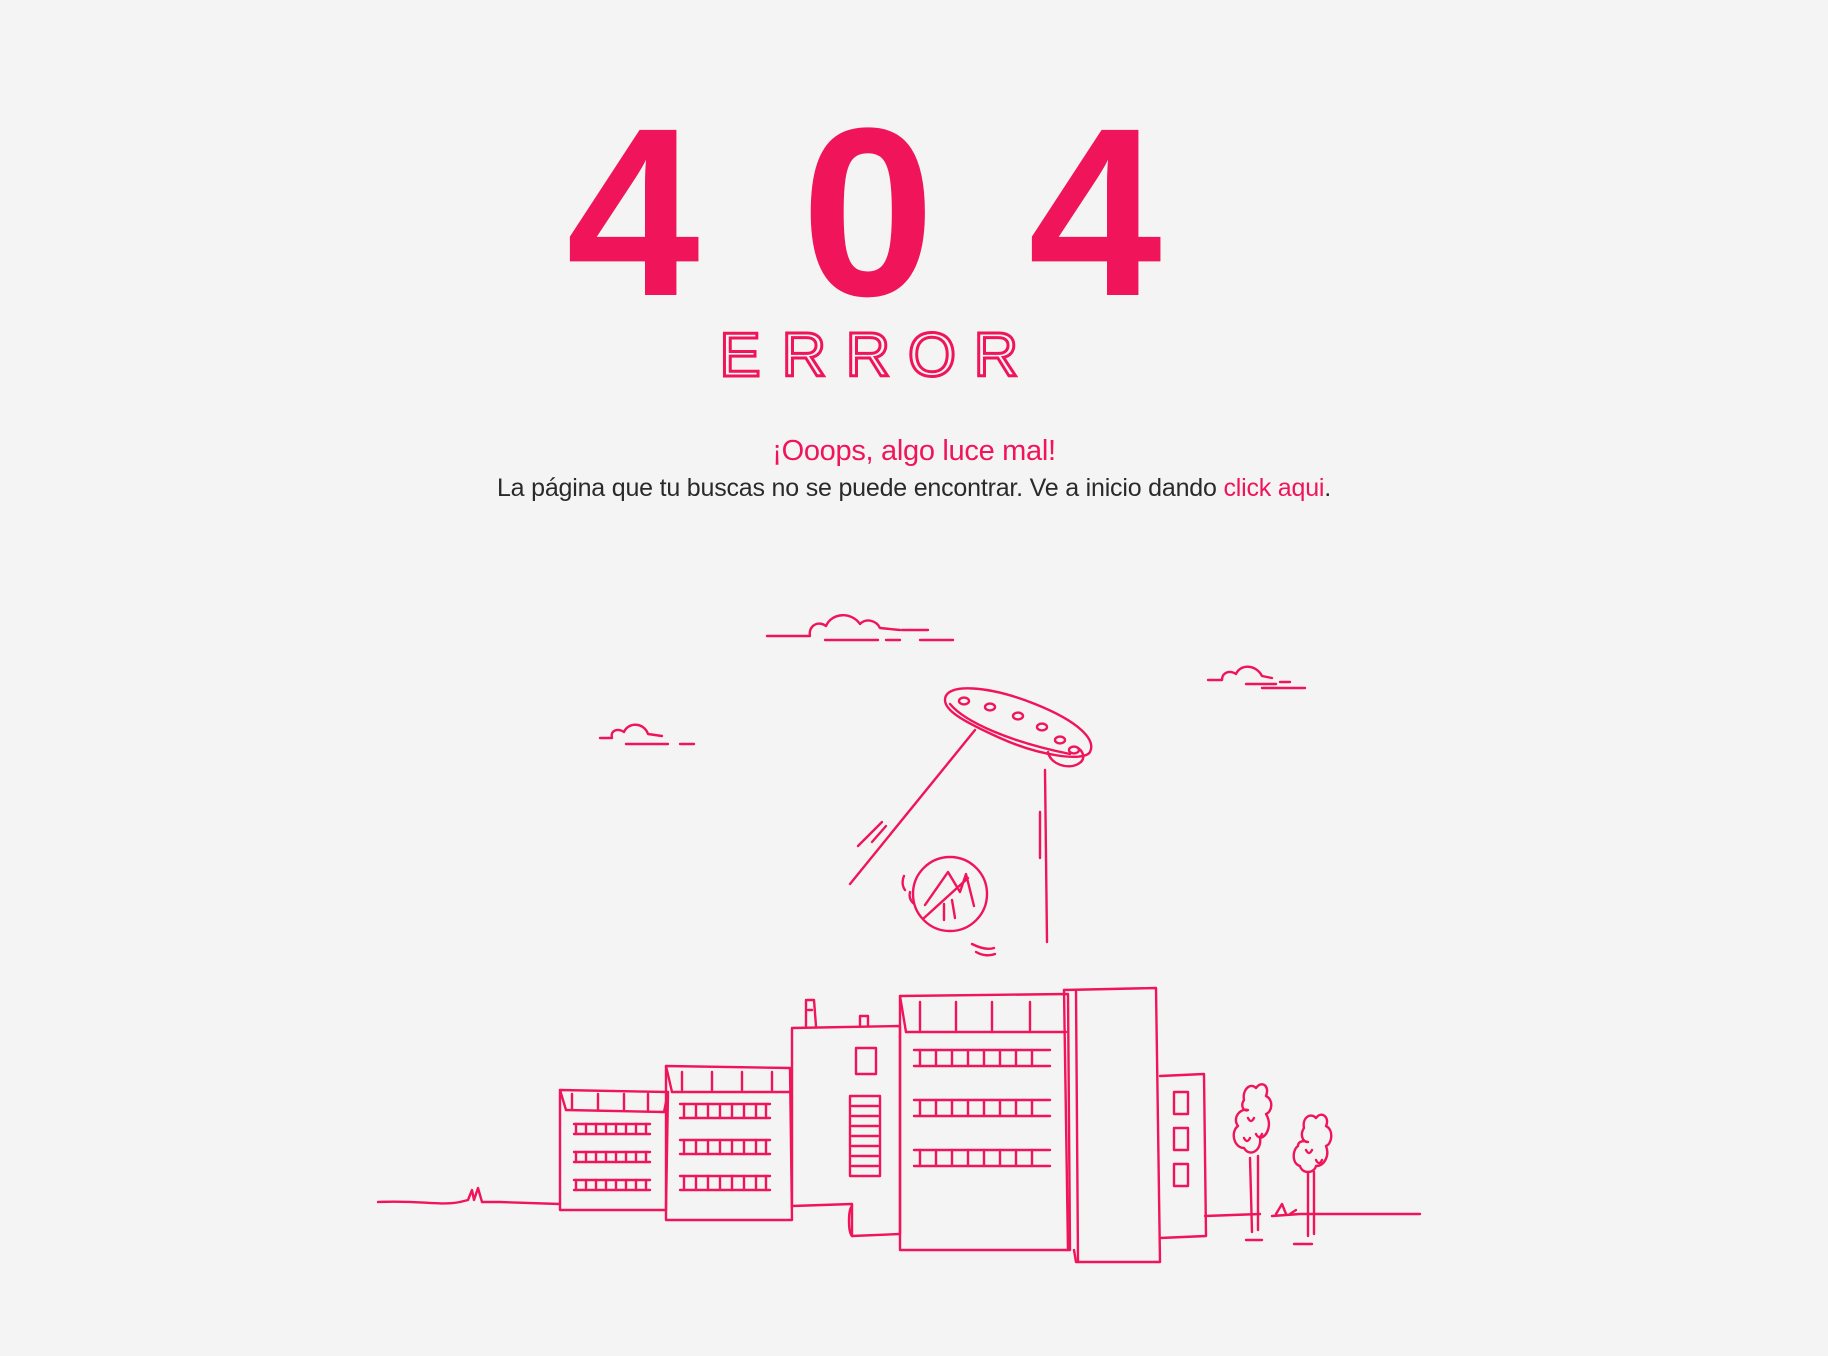  What do you see at coordinates (932, 355) in the screenshot?
I see `error-letter-4: O` at bounding box center [932, 355].